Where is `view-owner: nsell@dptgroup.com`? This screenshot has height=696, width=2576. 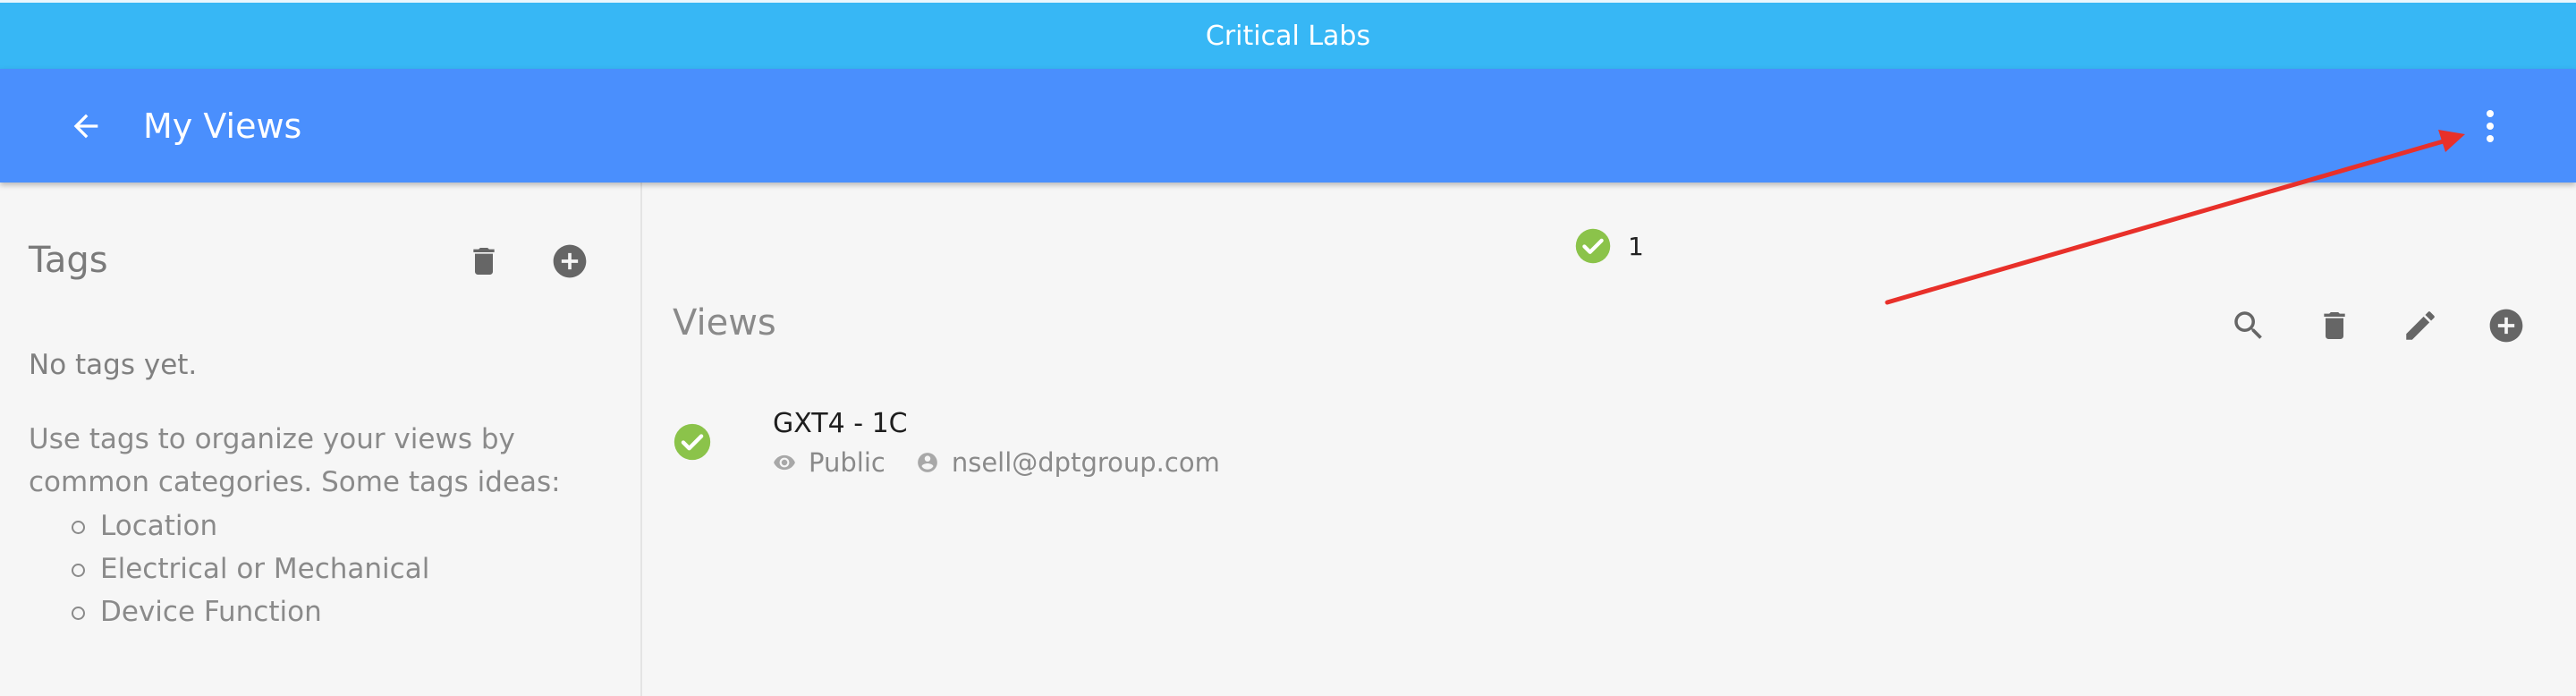 view-owner: nsell@dptgroup.com is located at coordinates (1068, 462).